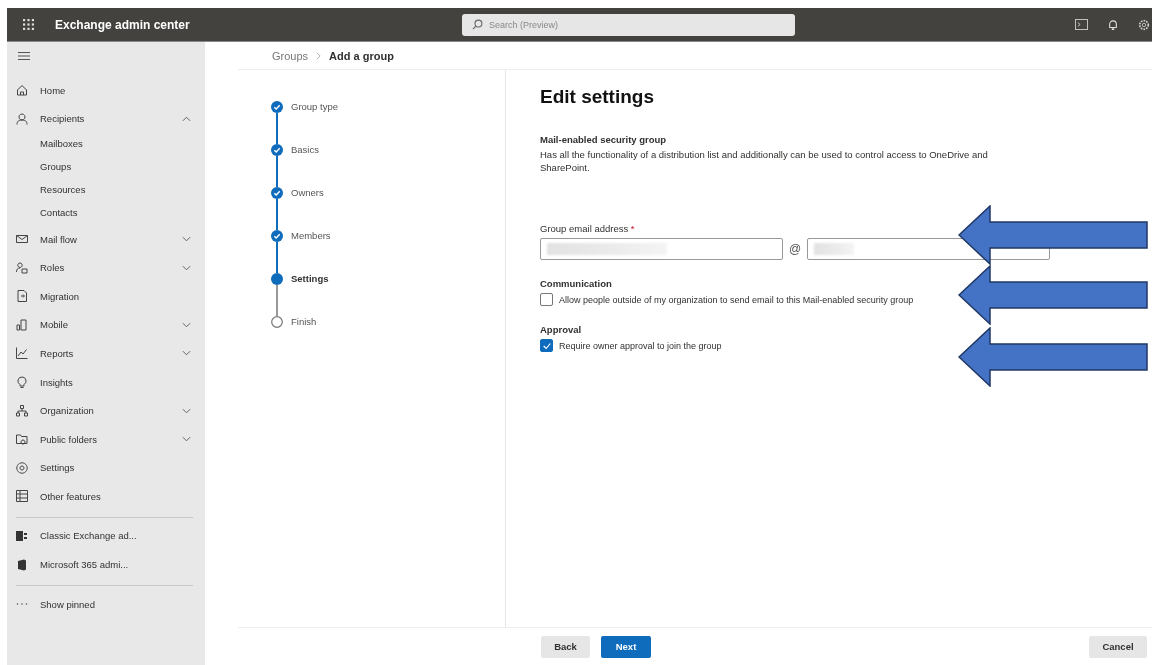  What do you see at coordinates (604, 139) in the screenshot?
I see `section-title: Mail-enabled security group` at bounding box center [604, 139].